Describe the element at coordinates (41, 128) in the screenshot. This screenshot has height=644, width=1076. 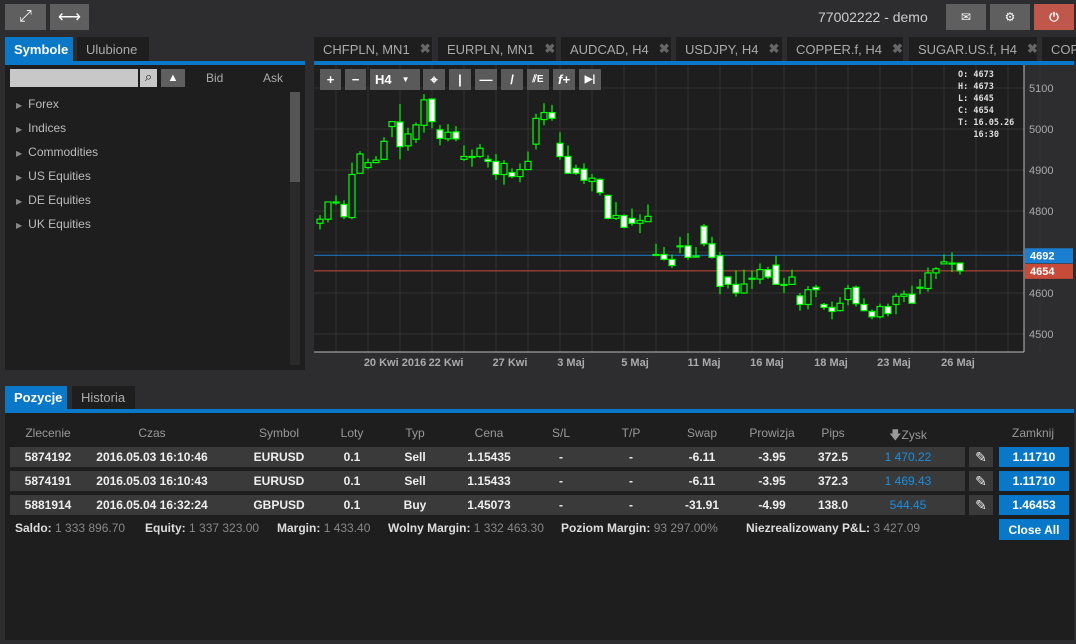
I see `tree-item-indices: ▶ Indices` at that location.